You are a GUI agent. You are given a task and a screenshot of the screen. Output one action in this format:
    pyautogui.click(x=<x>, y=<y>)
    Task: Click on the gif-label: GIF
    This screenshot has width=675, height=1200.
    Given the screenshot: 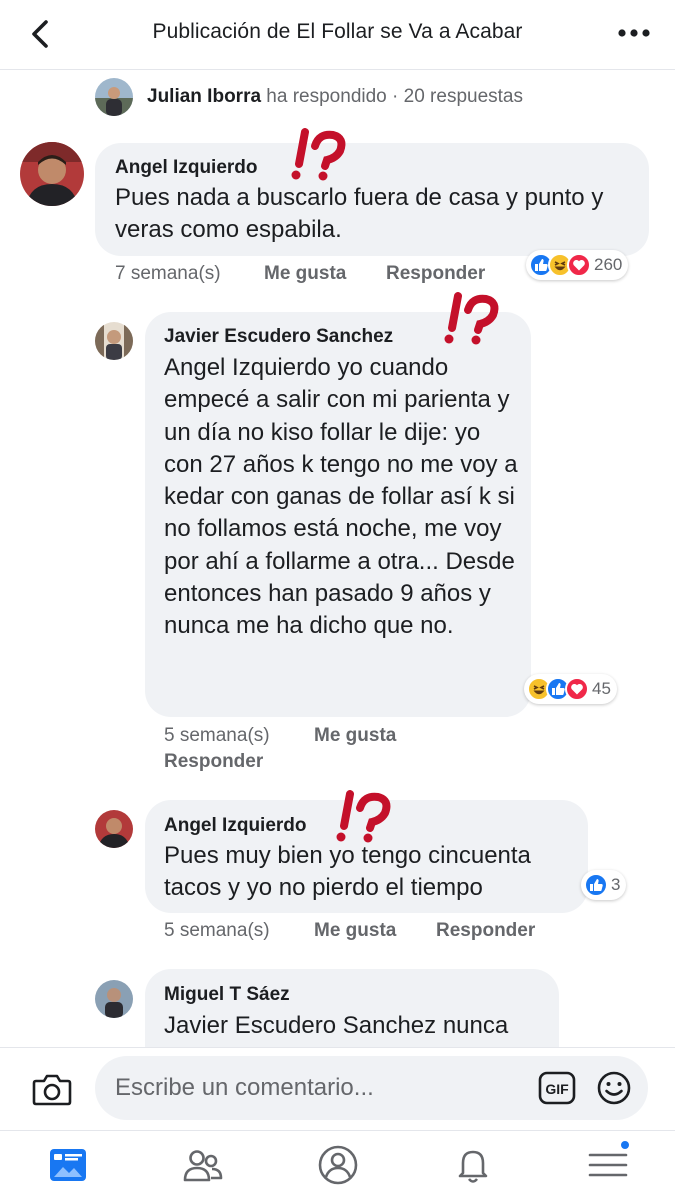 What is the action you would take?
    pyautogui.click(x=557, y=1089)
    